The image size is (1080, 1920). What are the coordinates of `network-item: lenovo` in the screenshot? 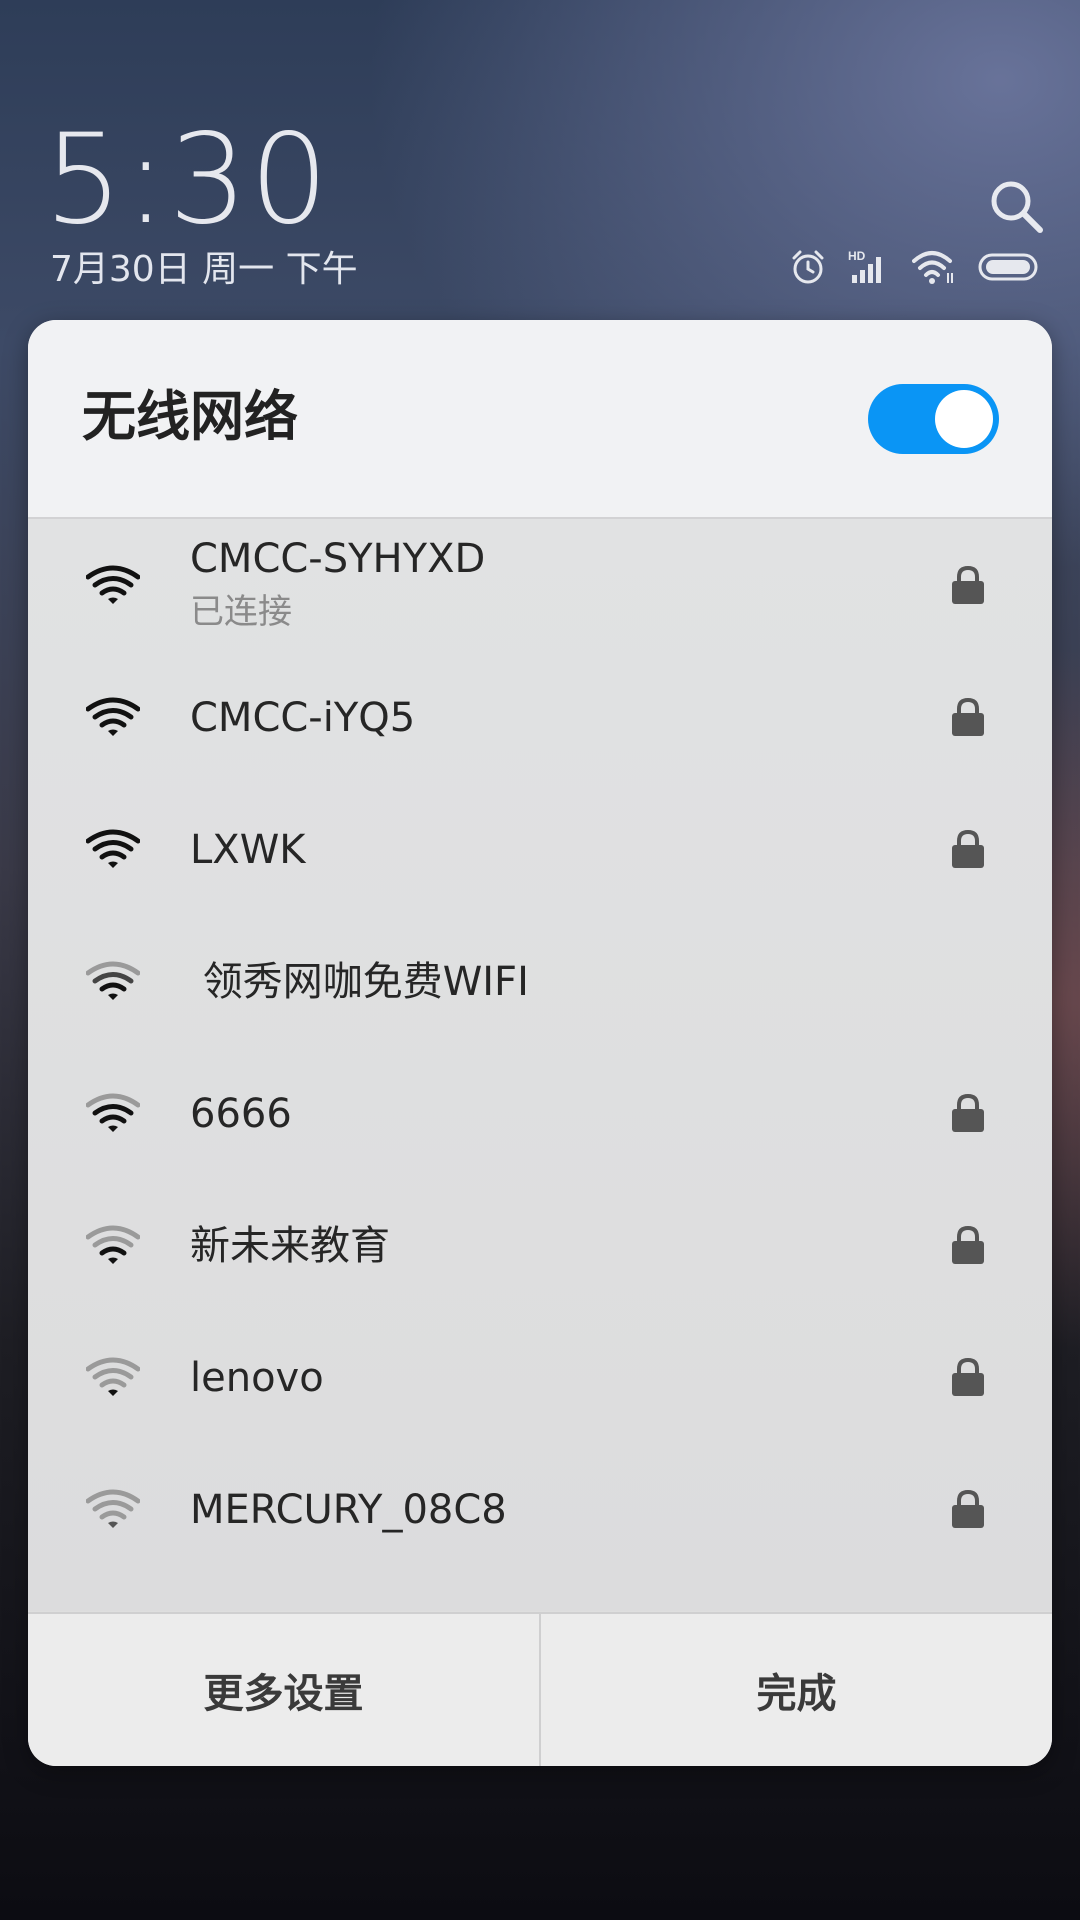 It's located at (540, 1377).